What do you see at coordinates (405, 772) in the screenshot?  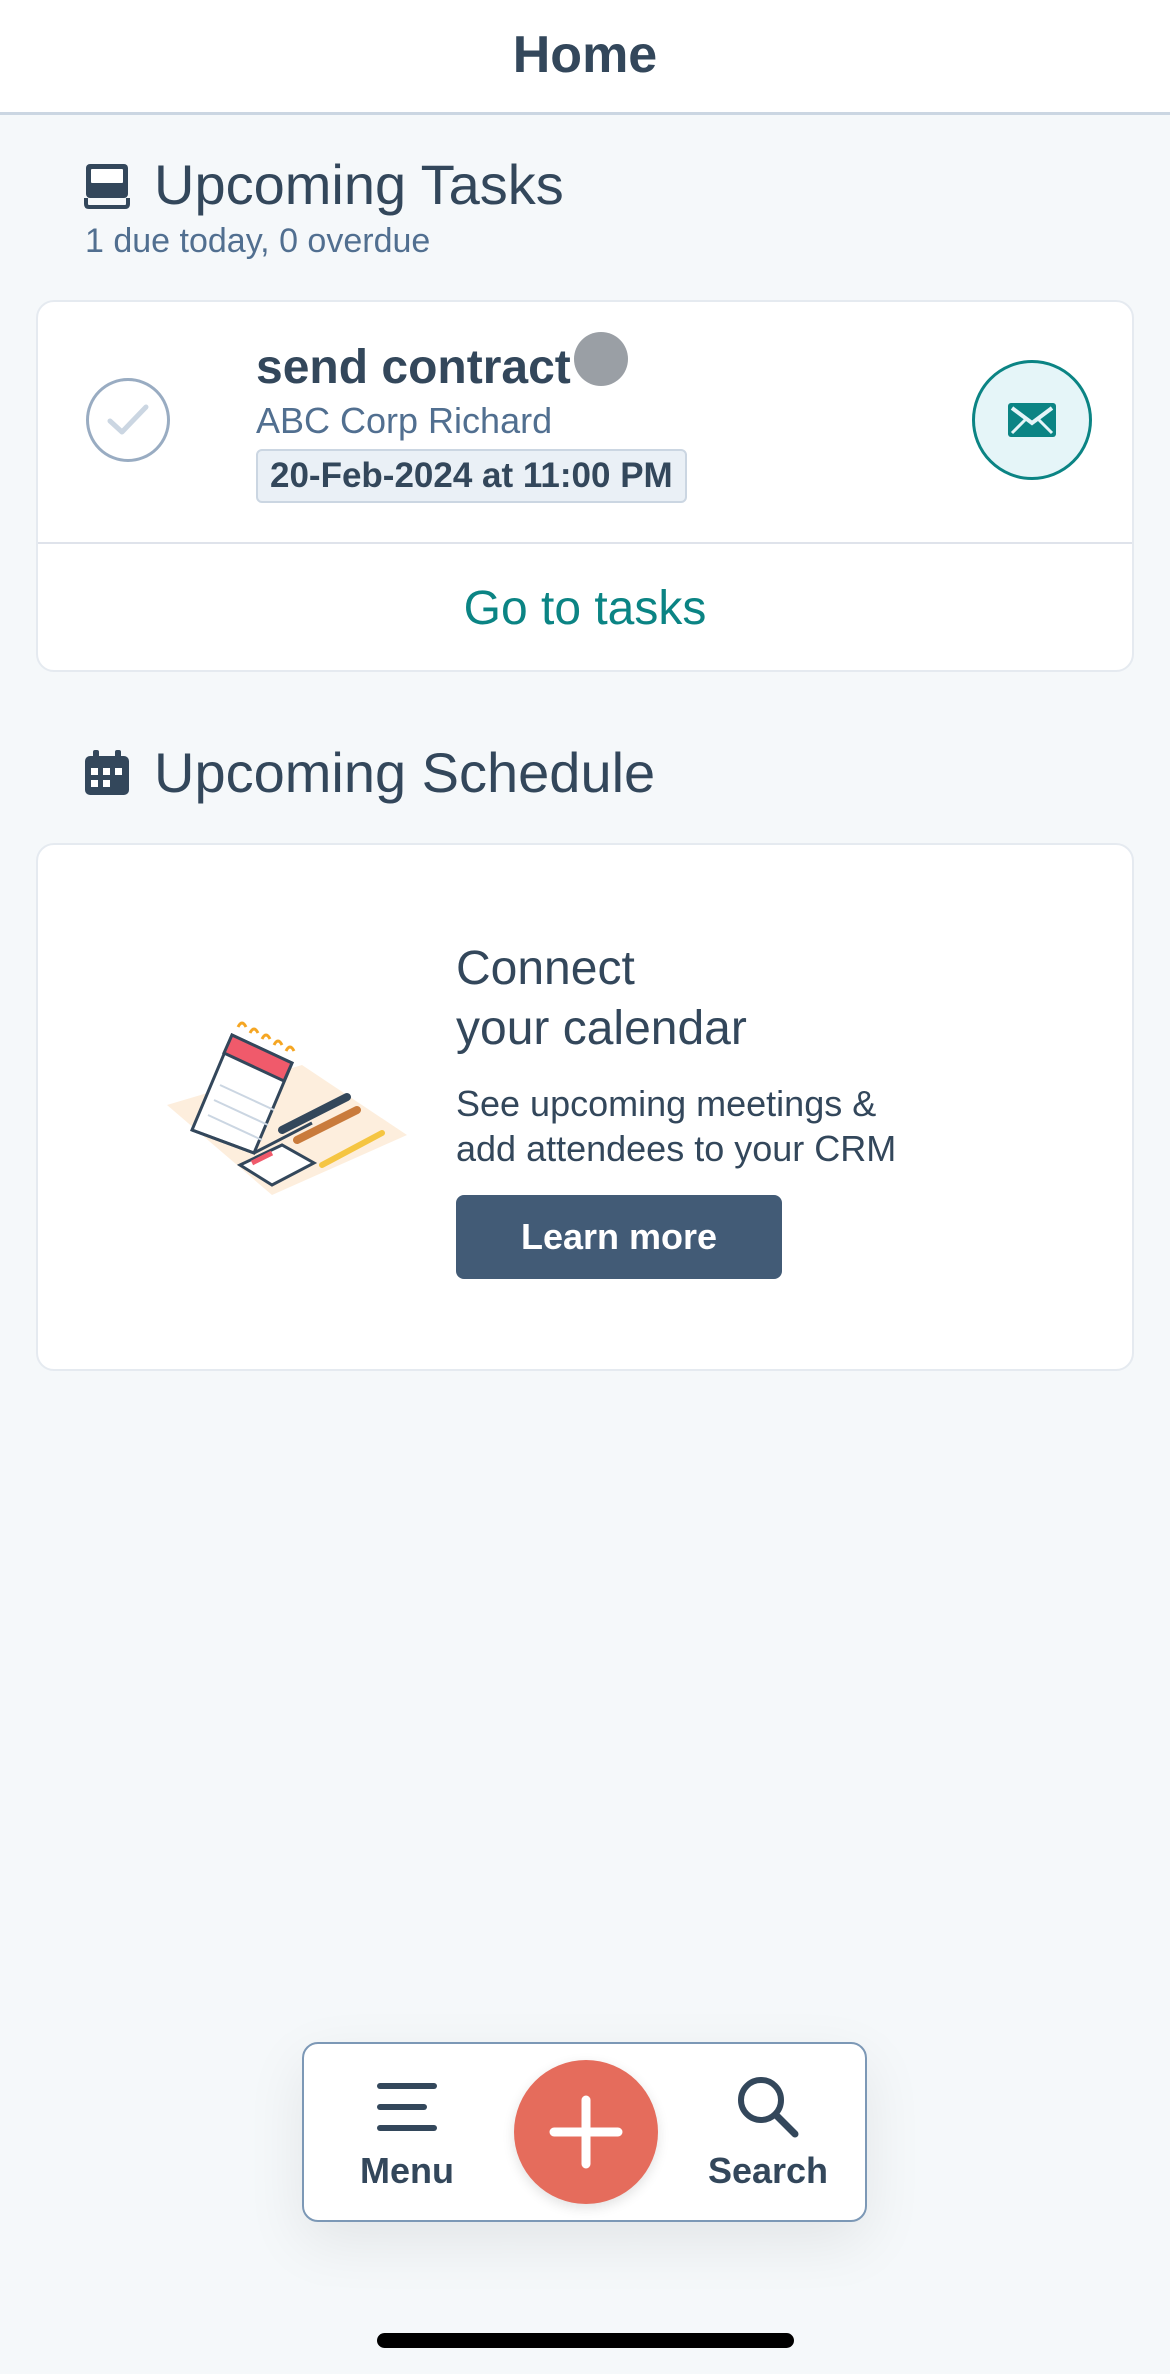 I see `schedule-section-title: Upcoming Schedule` at bounding box center [405, 772].